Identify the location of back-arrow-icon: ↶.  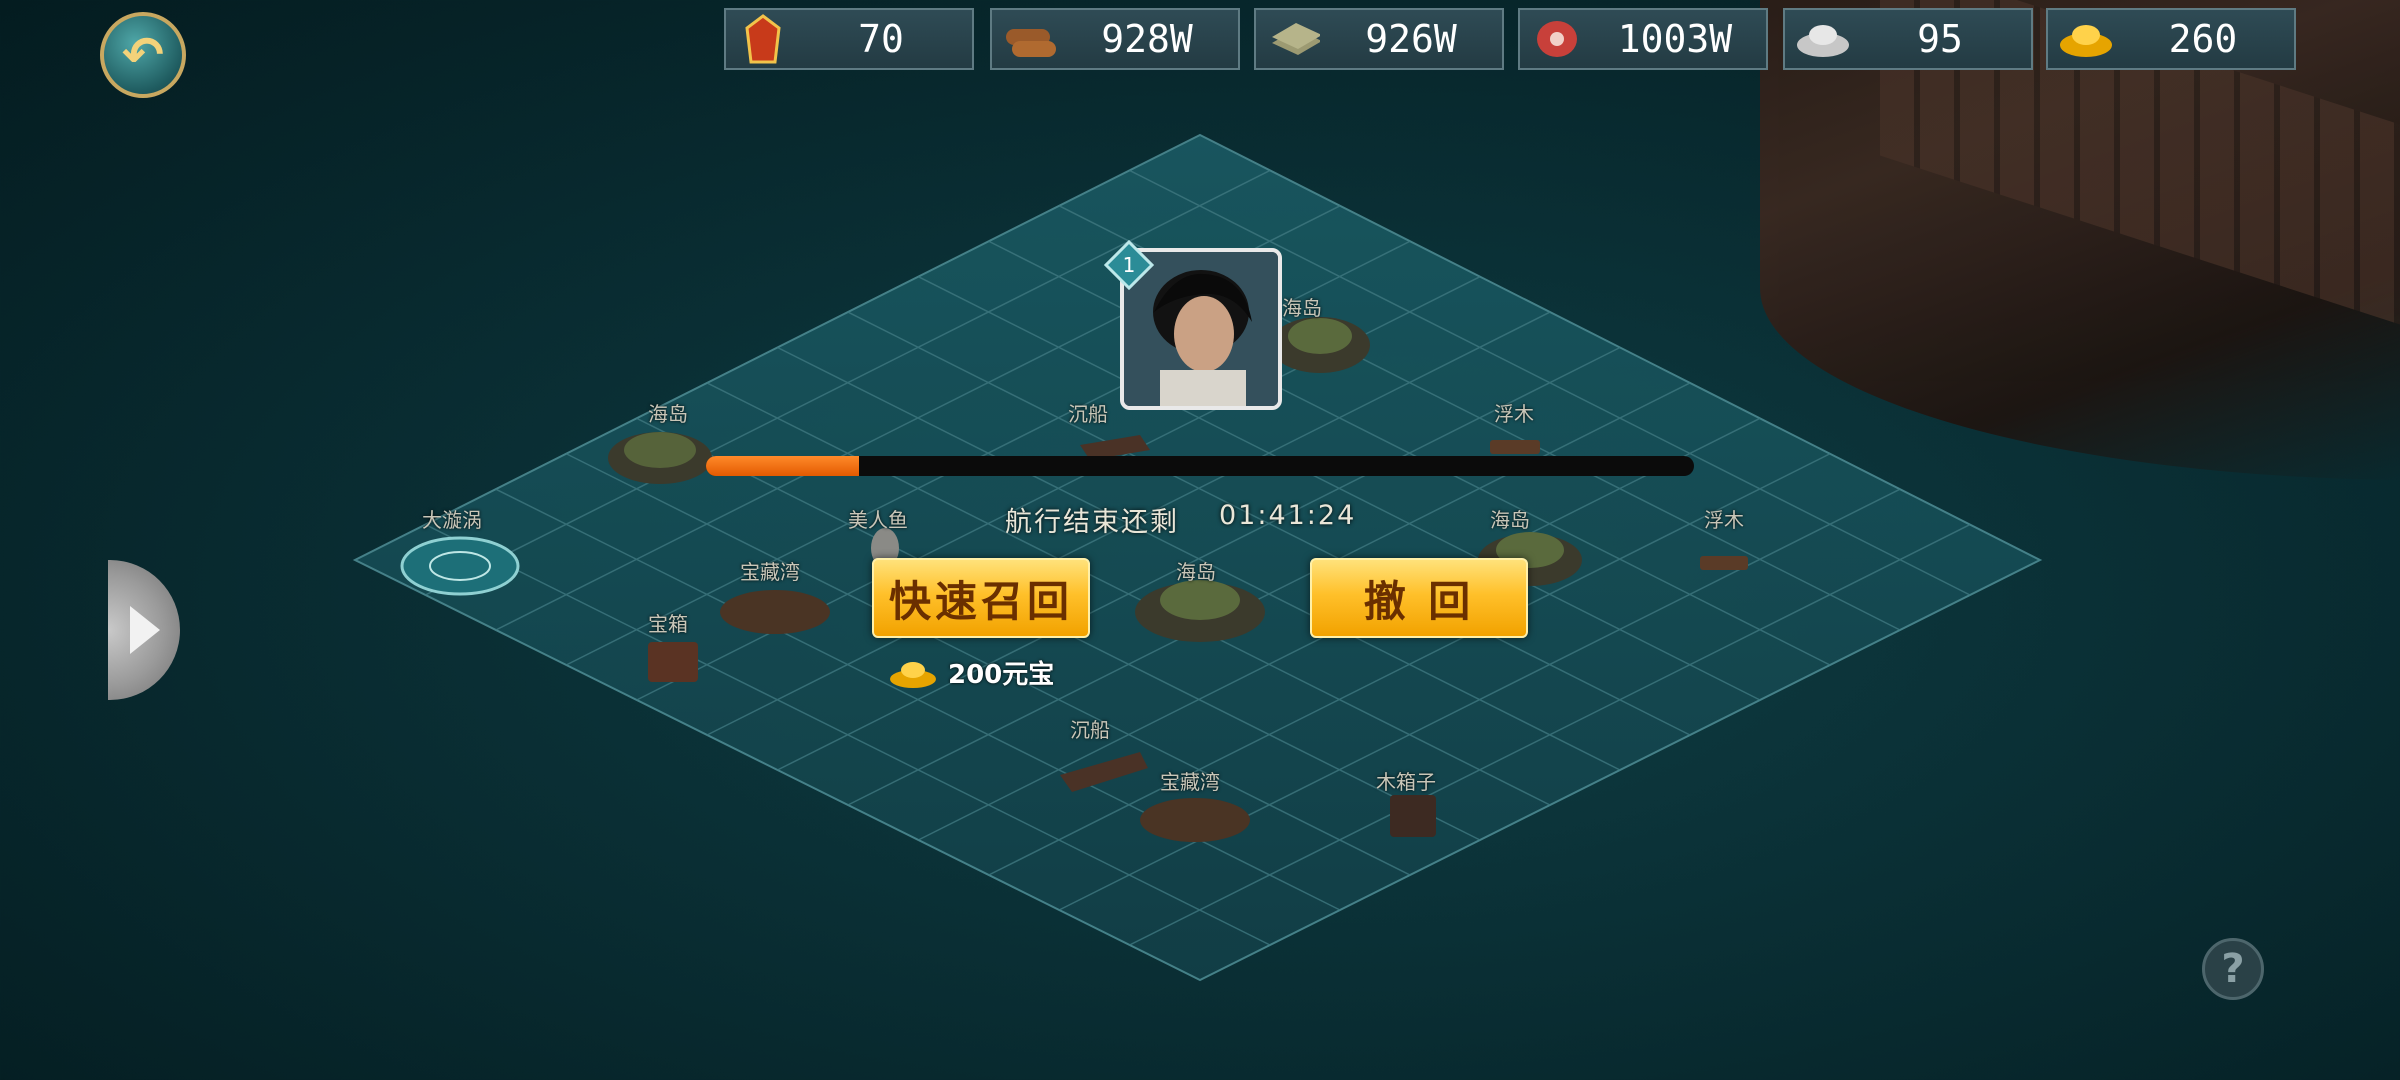
(143, 55).